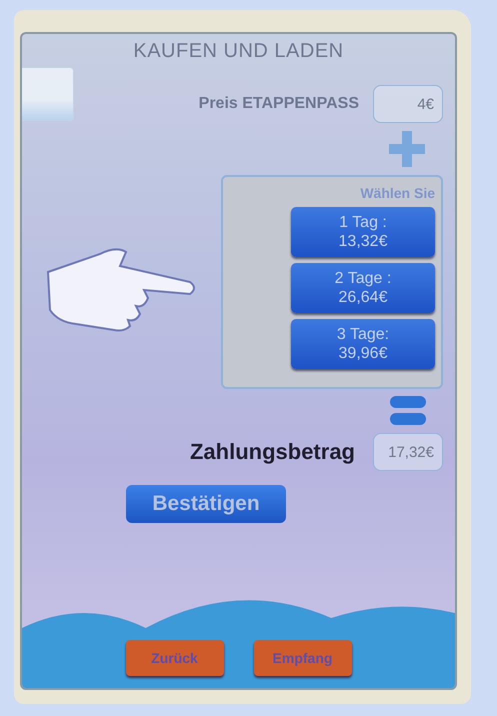 This screenshot has height=716, width=497. I want to click on equals-icon, so click(408, 411).